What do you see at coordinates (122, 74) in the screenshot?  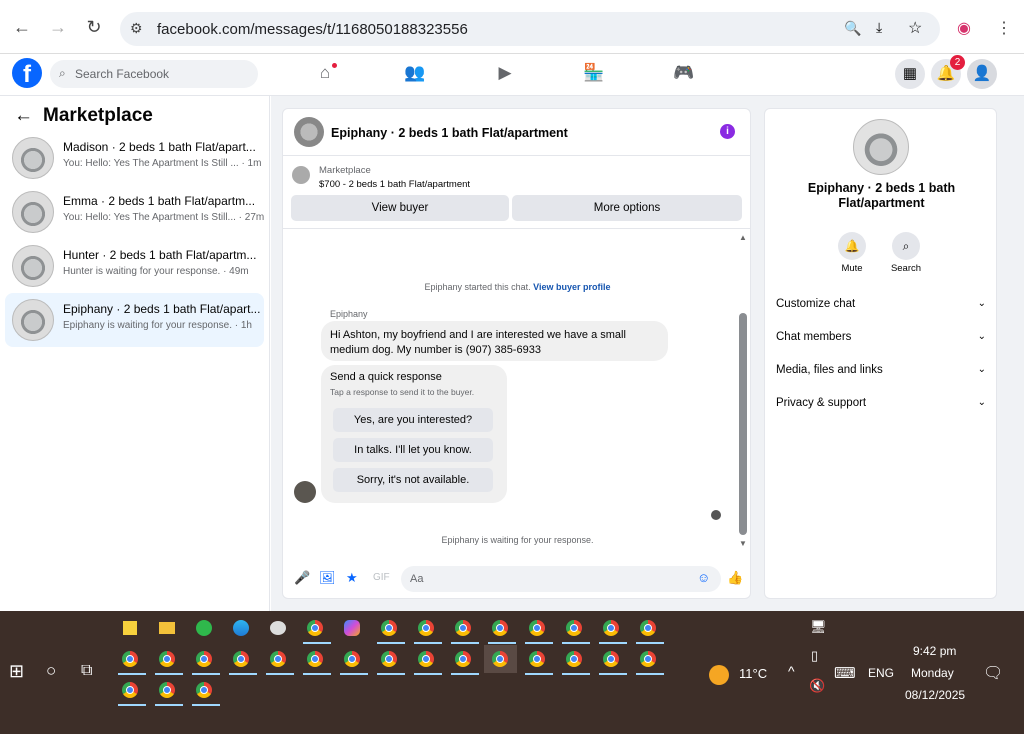 I see `search-placeholder: Search Facebook` at bounding box center [122, 74].